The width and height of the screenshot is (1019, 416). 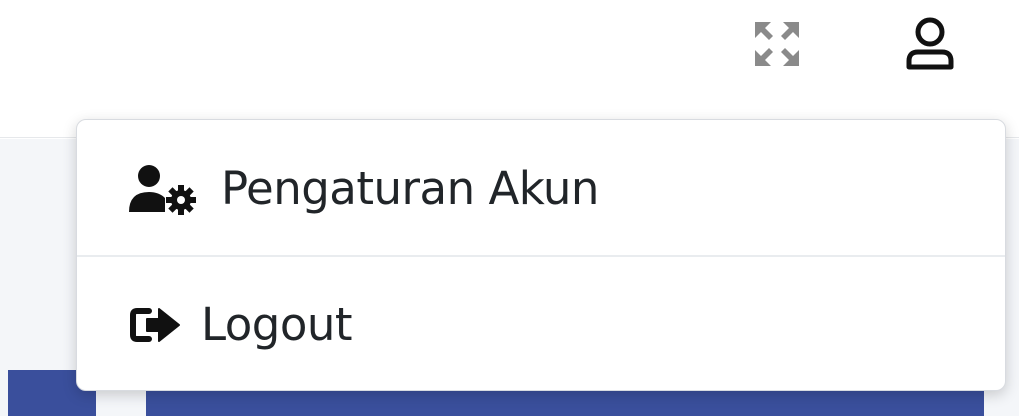 What do you see at coordinates (410, 188) in the screenshot?
I see `account-settings-label: Pengaturan Akun` at bounding box center [410, 188].